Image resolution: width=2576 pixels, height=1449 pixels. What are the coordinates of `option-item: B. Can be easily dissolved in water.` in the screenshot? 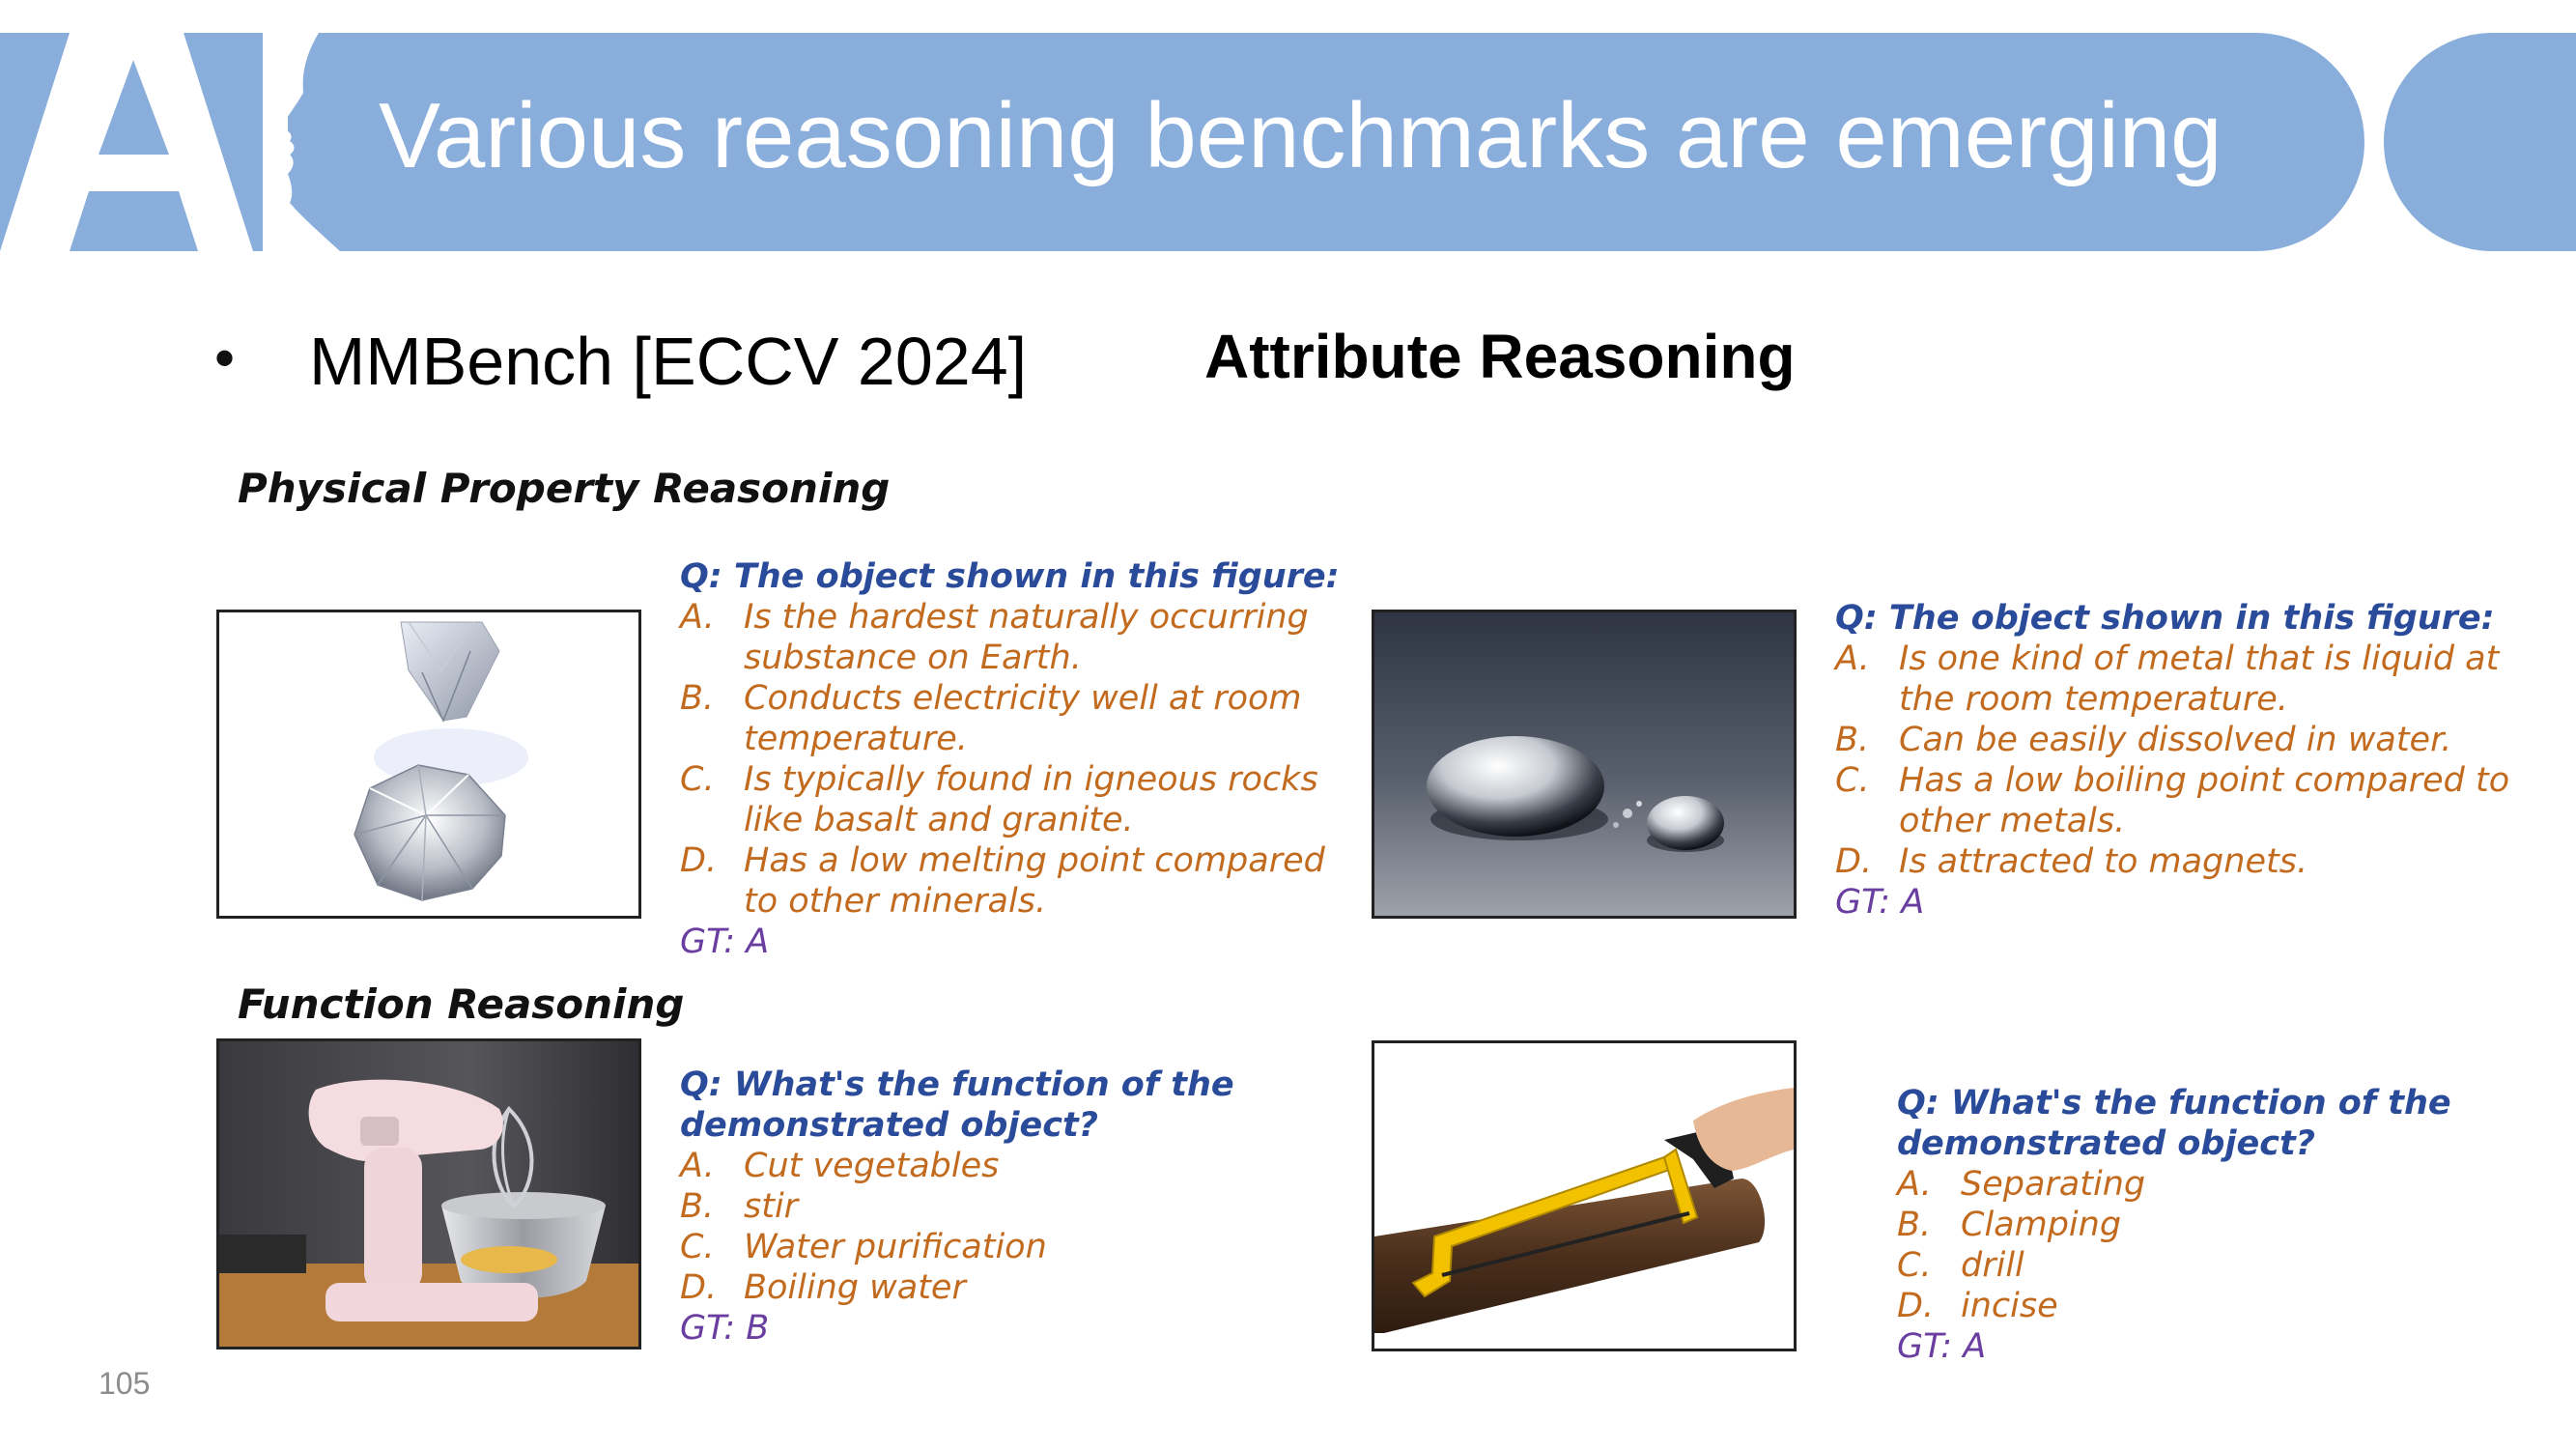 It's located at (2173, 740).